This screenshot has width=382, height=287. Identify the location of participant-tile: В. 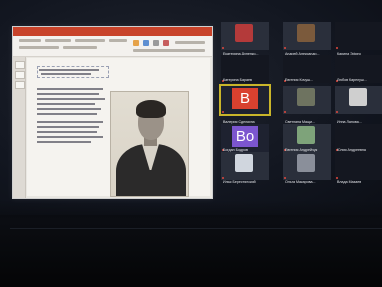
(245, 100).